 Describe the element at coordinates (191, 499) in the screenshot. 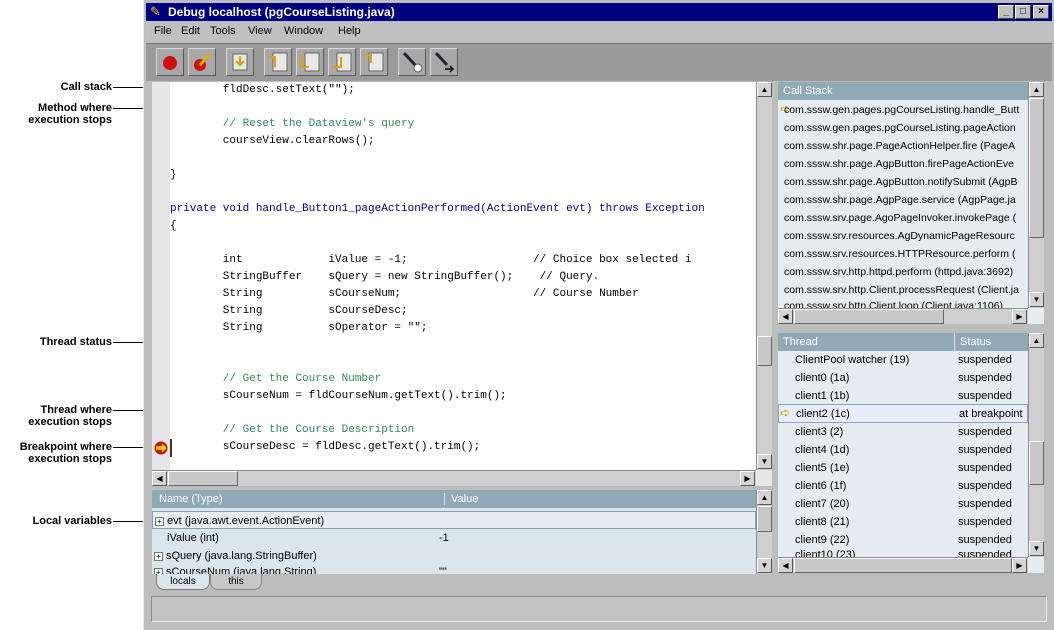

I see `column-name-type: Name (Type)` at that location.